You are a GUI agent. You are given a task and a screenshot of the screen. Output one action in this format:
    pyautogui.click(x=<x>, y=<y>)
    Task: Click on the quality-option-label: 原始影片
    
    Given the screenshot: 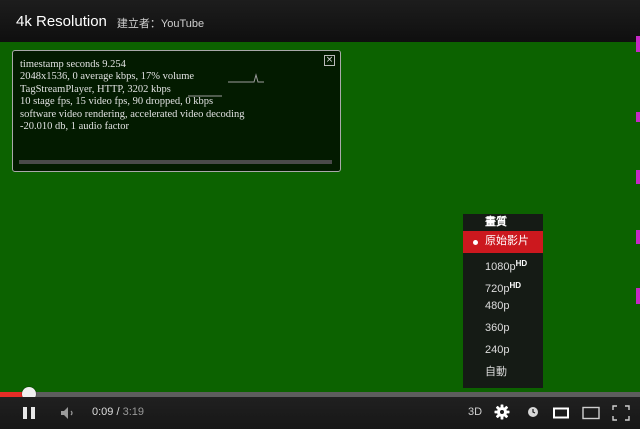 What is the action you would take?
    pyautogui.click(x=507, y=241)
    